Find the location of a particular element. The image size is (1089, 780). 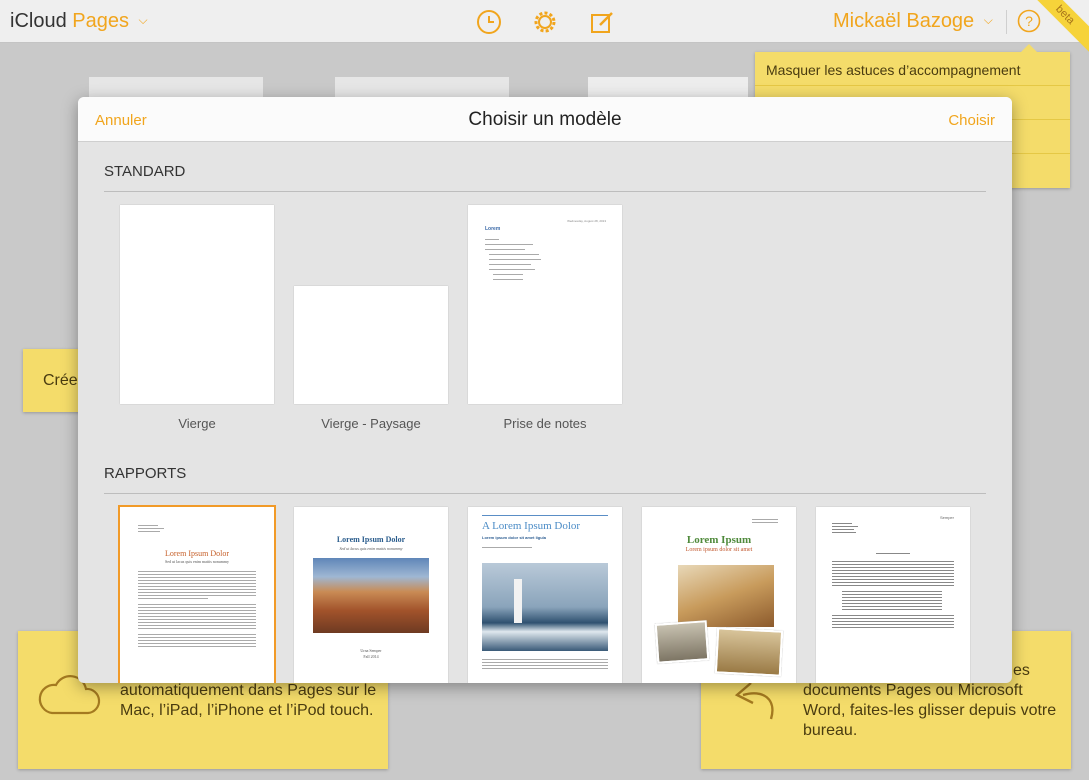

compose-icon is located at coordinates (602, 22).